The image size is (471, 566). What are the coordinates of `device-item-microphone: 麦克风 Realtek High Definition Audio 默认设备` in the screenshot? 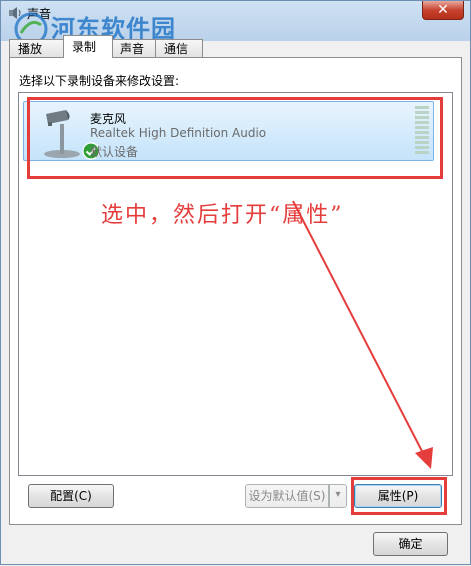 It's located at (228, 131).